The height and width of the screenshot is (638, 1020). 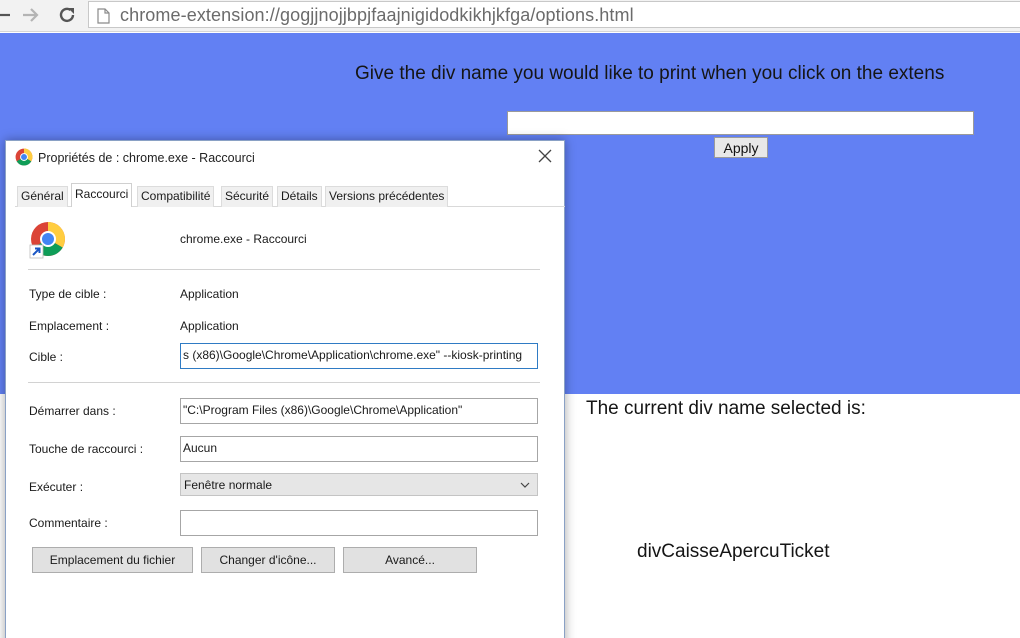 I want to click on chevron-down-icon, so click(x=525, y=485).